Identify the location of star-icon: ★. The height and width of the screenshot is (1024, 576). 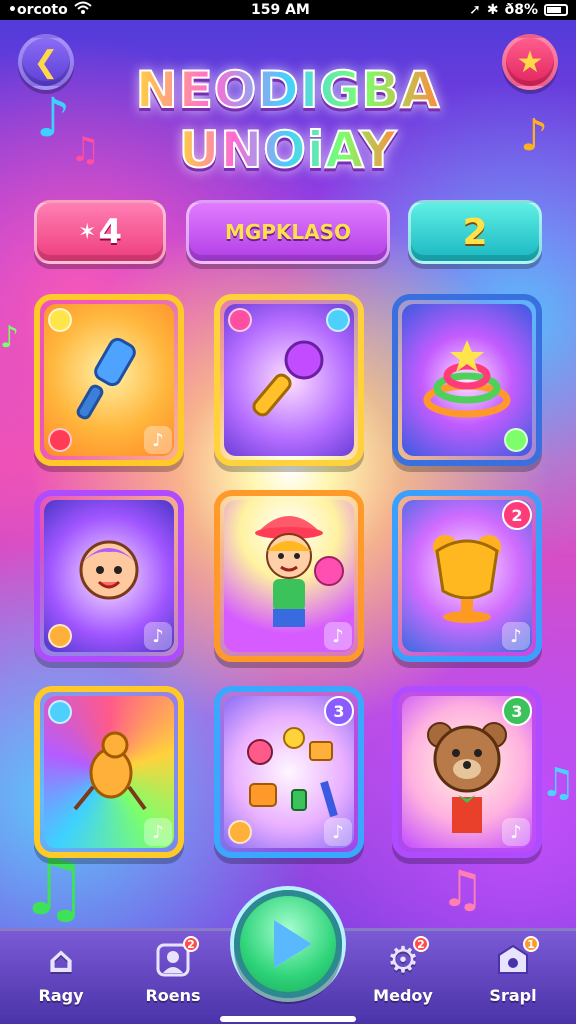
(530, 62).